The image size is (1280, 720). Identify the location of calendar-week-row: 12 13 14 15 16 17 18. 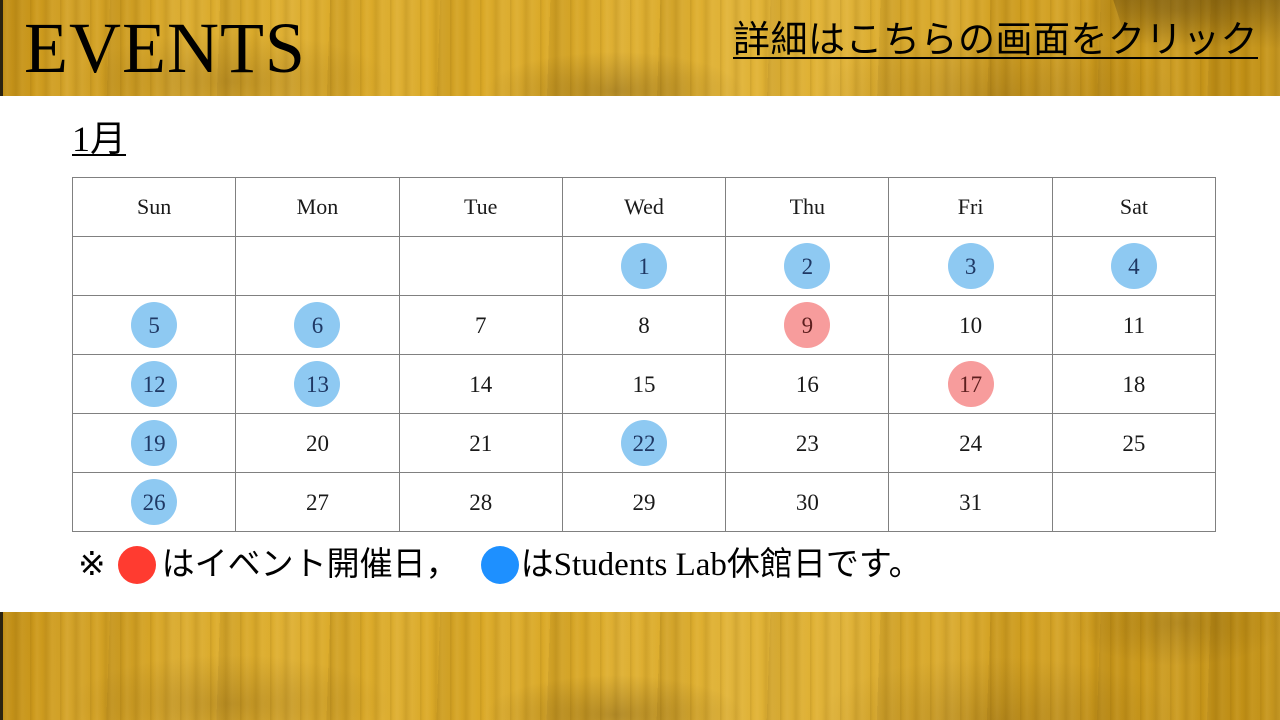
(644, 384).